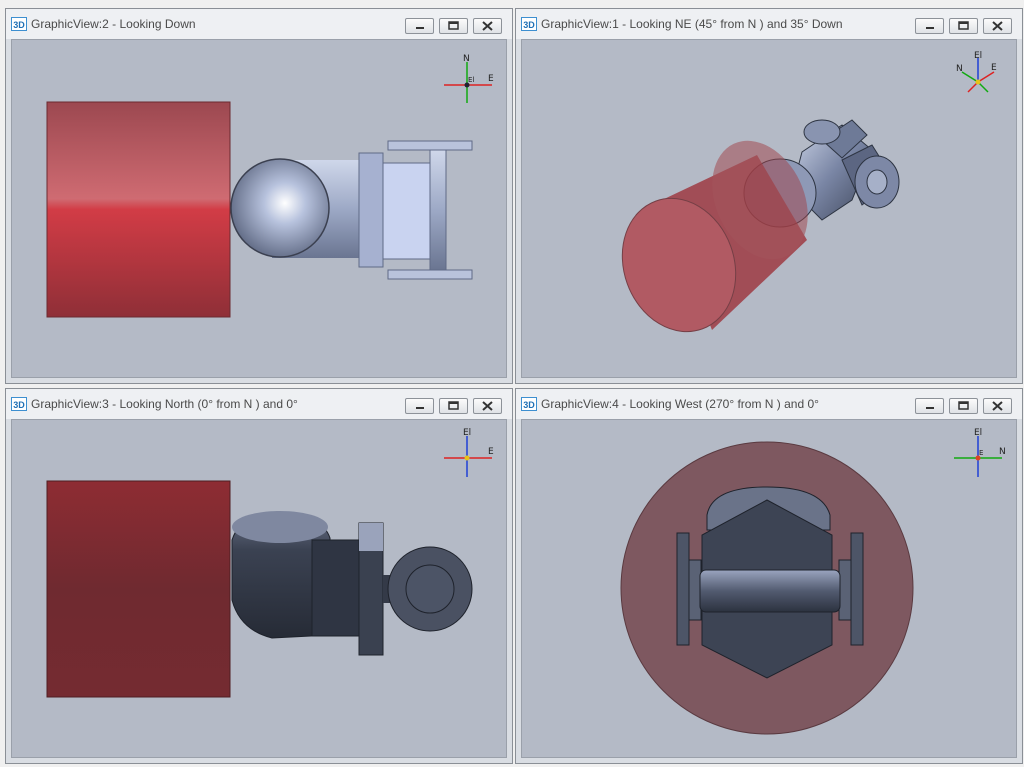  I want to click on bonnet, so click(407, 211).